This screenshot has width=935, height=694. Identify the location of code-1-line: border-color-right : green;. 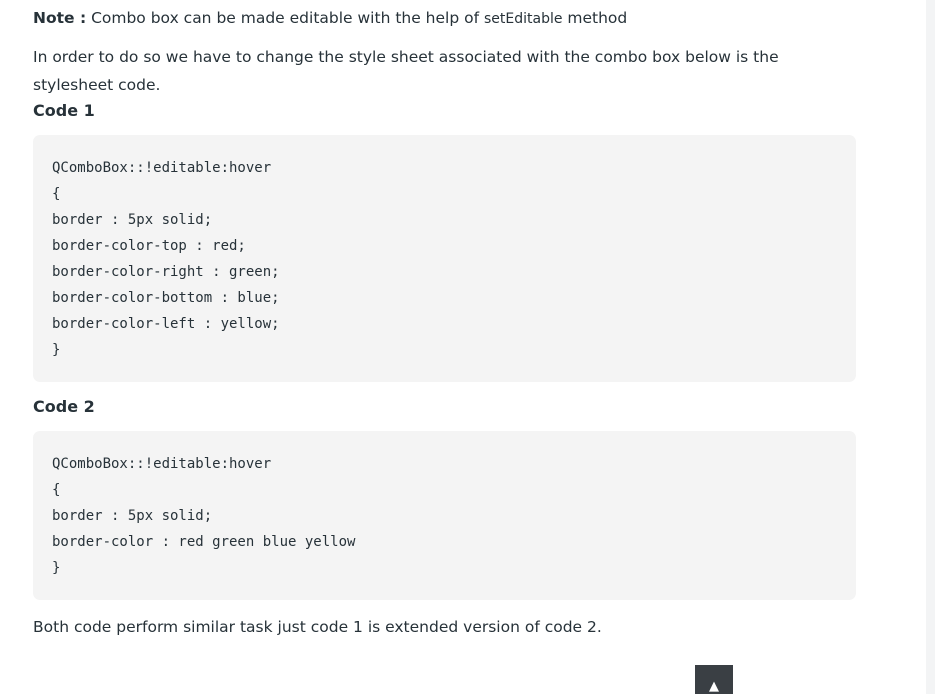
(166, 272).